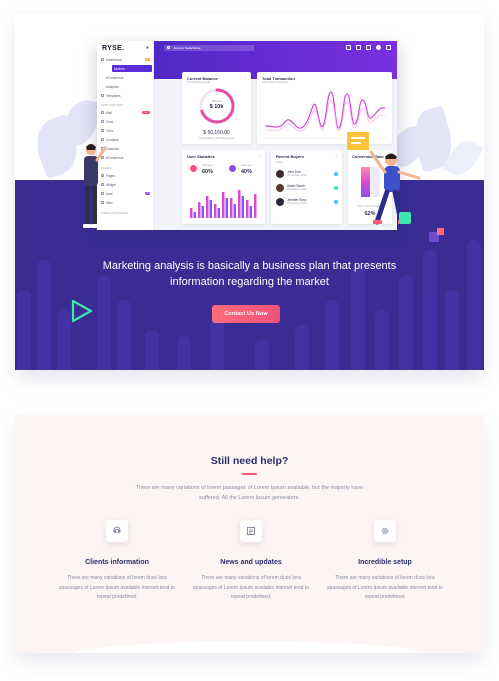 This screenshot has height=681, width=499. I want to click on sidebar-toggle-icon: ●, so click(147, 48).